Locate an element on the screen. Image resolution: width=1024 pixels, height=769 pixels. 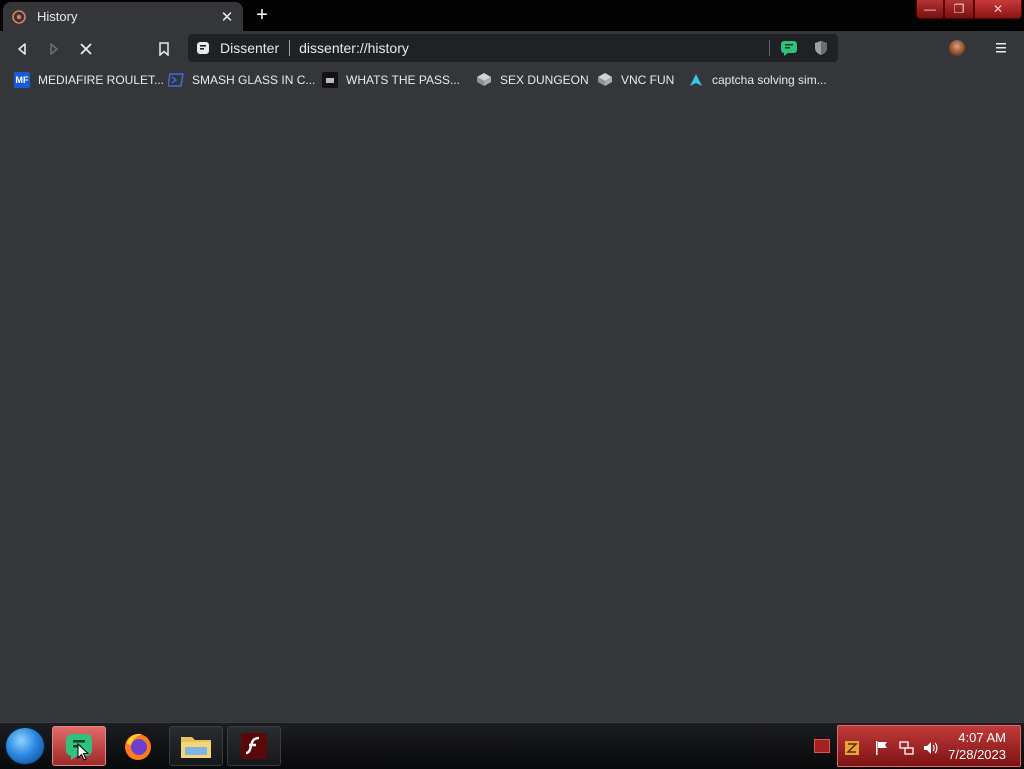
shield-icon is located at coordinates (821, 48).